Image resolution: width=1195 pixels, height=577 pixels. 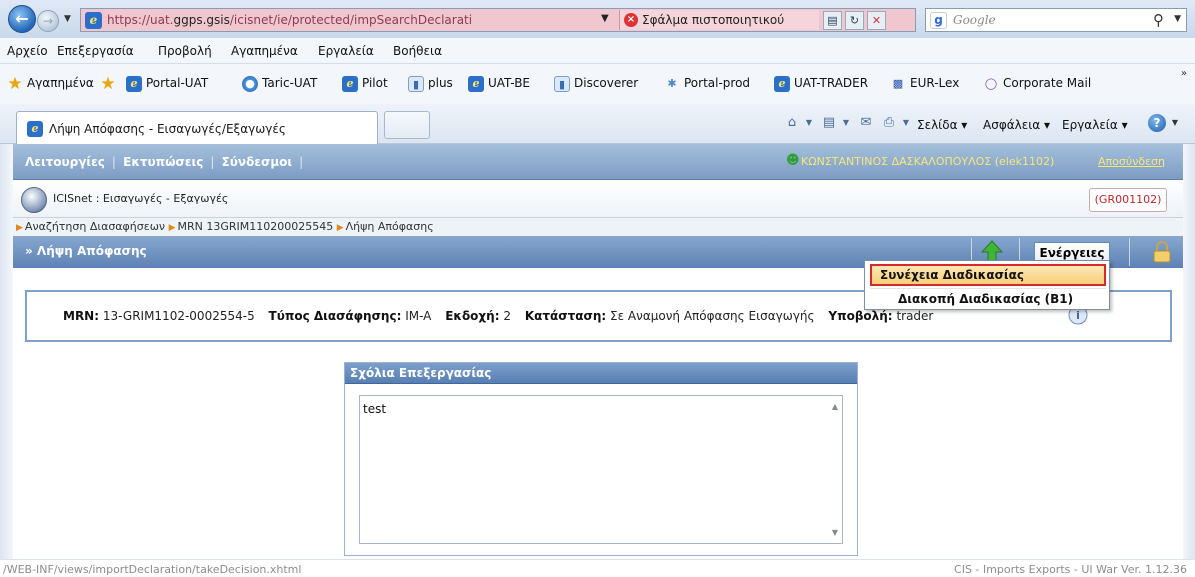 I want to click on fav-portal-uat: e Portal-UAT, so click(x=167, y=85).